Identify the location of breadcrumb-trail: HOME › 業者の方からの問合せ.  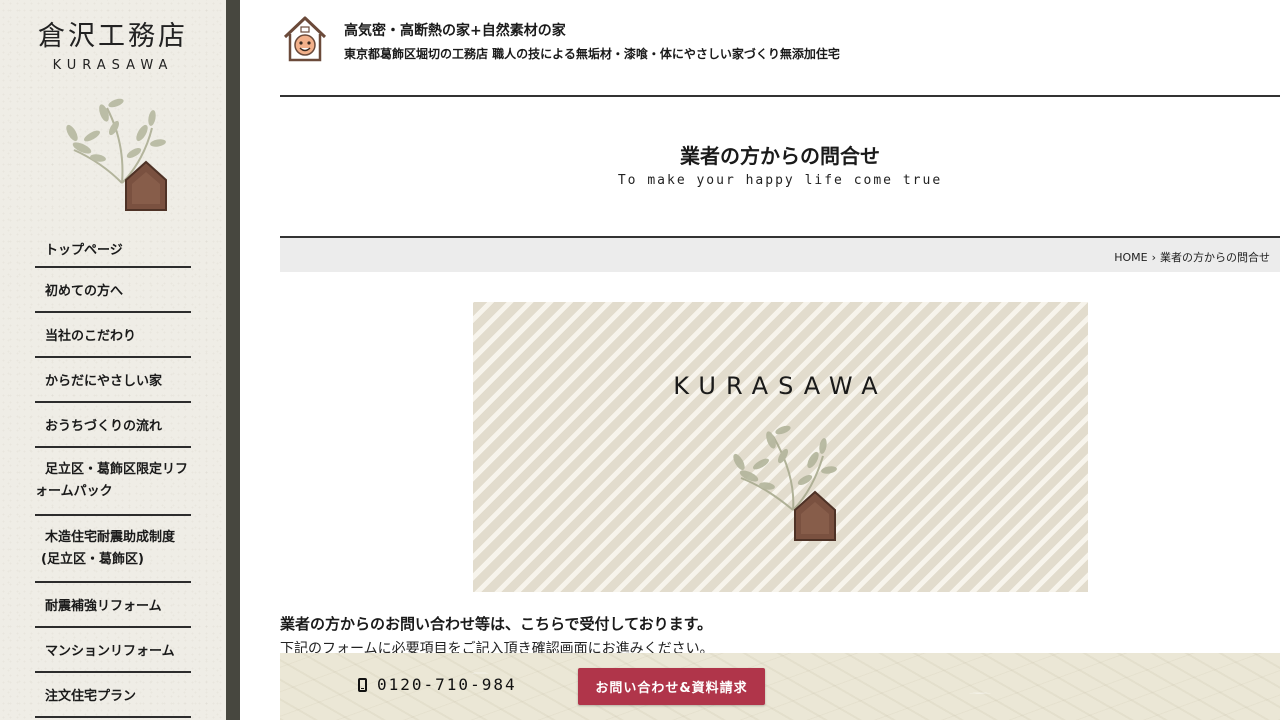
(1192, 257).